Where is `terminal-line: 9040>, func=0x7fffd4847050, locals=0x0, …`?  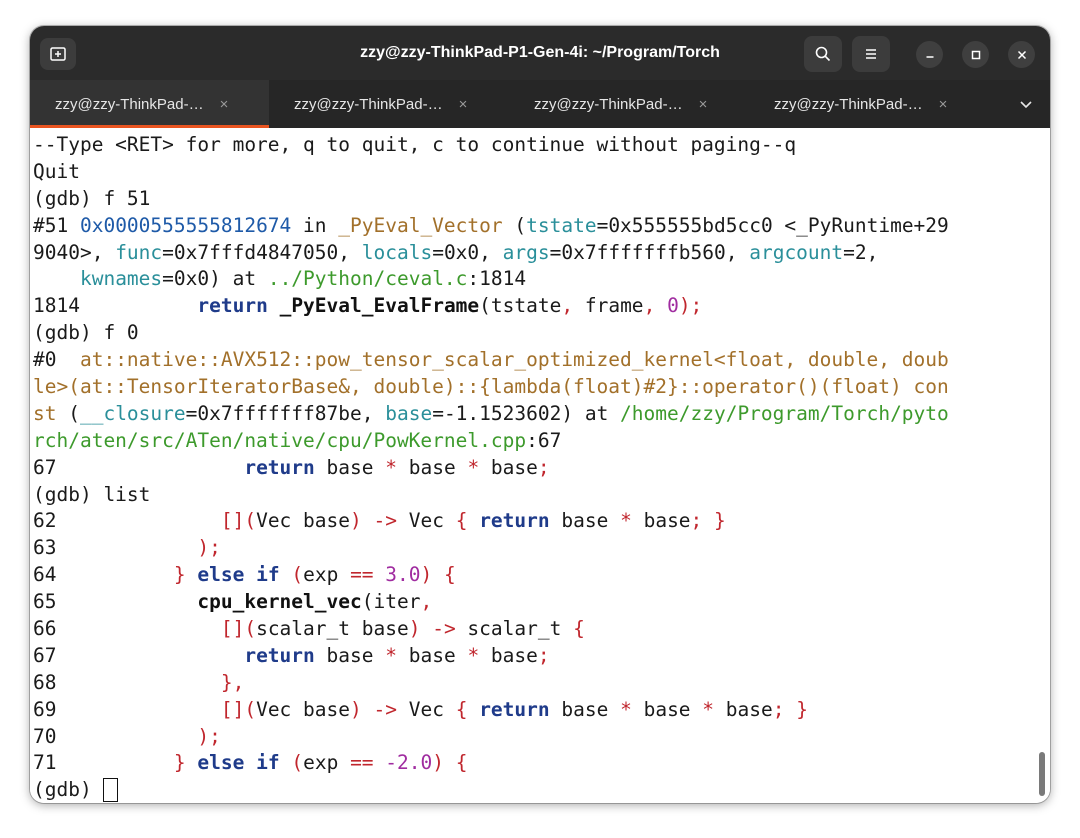
terminal-line: 9040>, func=0x7fffd4847050, locals=0x0, … is located at coordinates (491, 253).